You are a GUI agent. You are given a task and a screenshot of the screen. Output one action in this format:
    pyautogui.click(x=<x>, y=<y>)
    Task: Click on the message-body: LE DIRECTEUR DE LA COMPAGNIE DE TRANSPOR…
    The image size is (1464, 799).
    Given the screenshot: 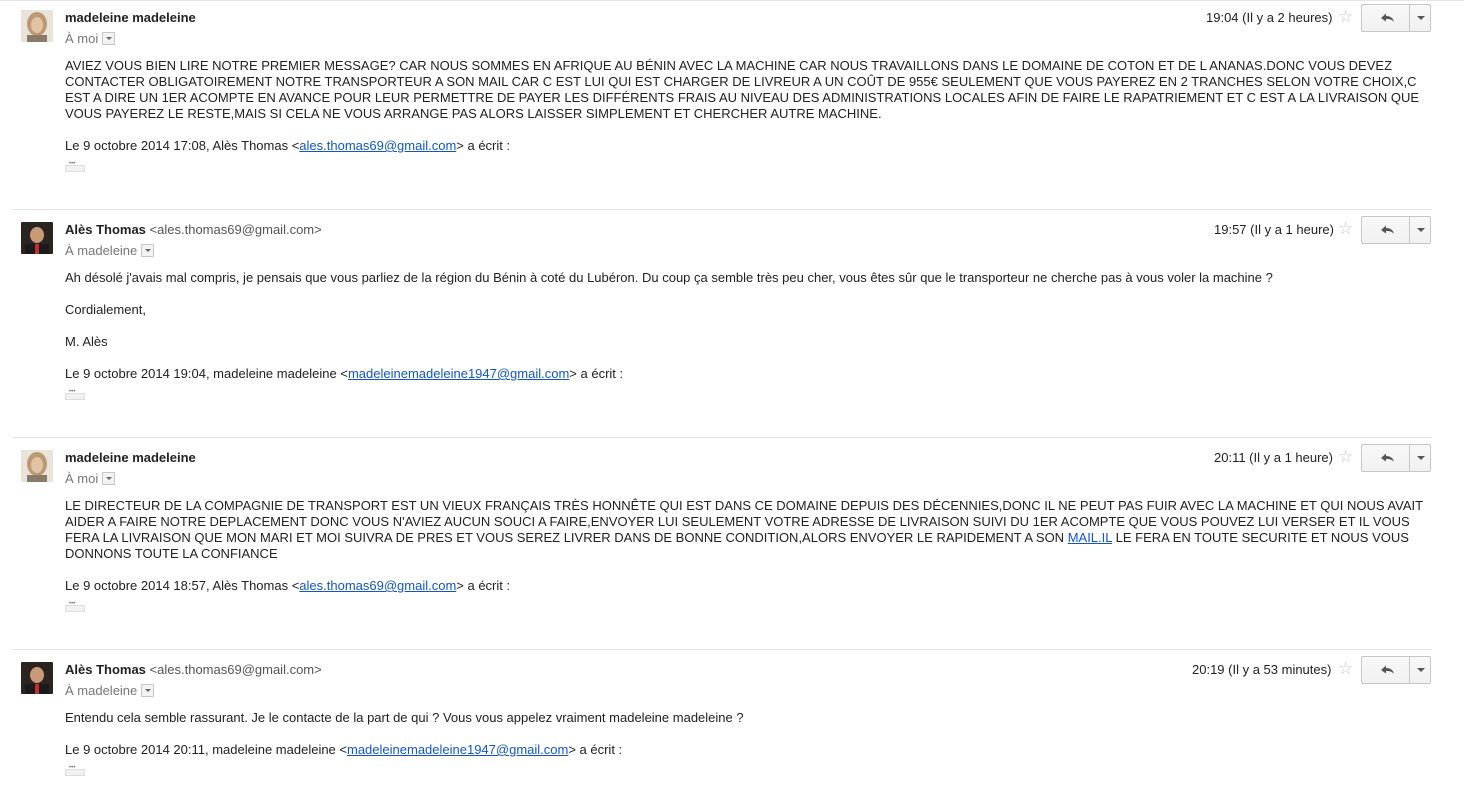 What is the action you would take?
    pyautogui.click(x=745, y=530)
    